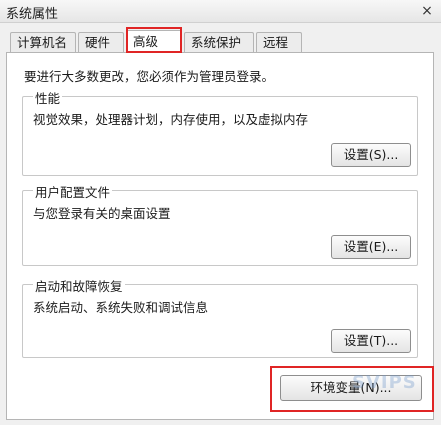 This screenshot has height=425, width=441. I want to click on user-profiles-group-title: 用户配置文件, so click(73, 191).